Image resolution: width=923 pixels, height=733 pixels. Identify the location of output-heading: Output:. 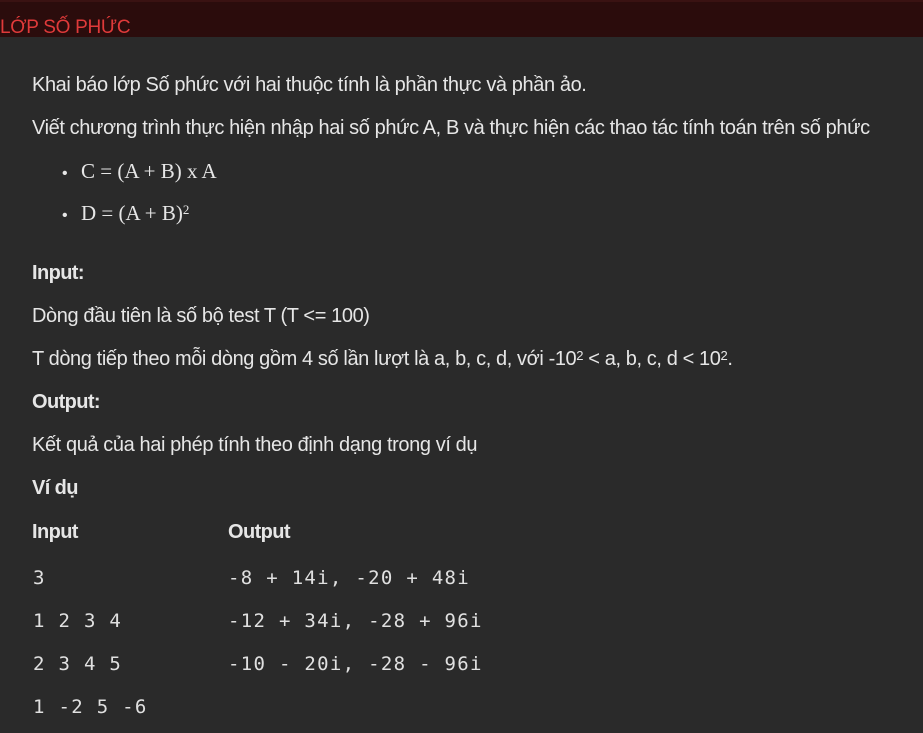
(66, 402).